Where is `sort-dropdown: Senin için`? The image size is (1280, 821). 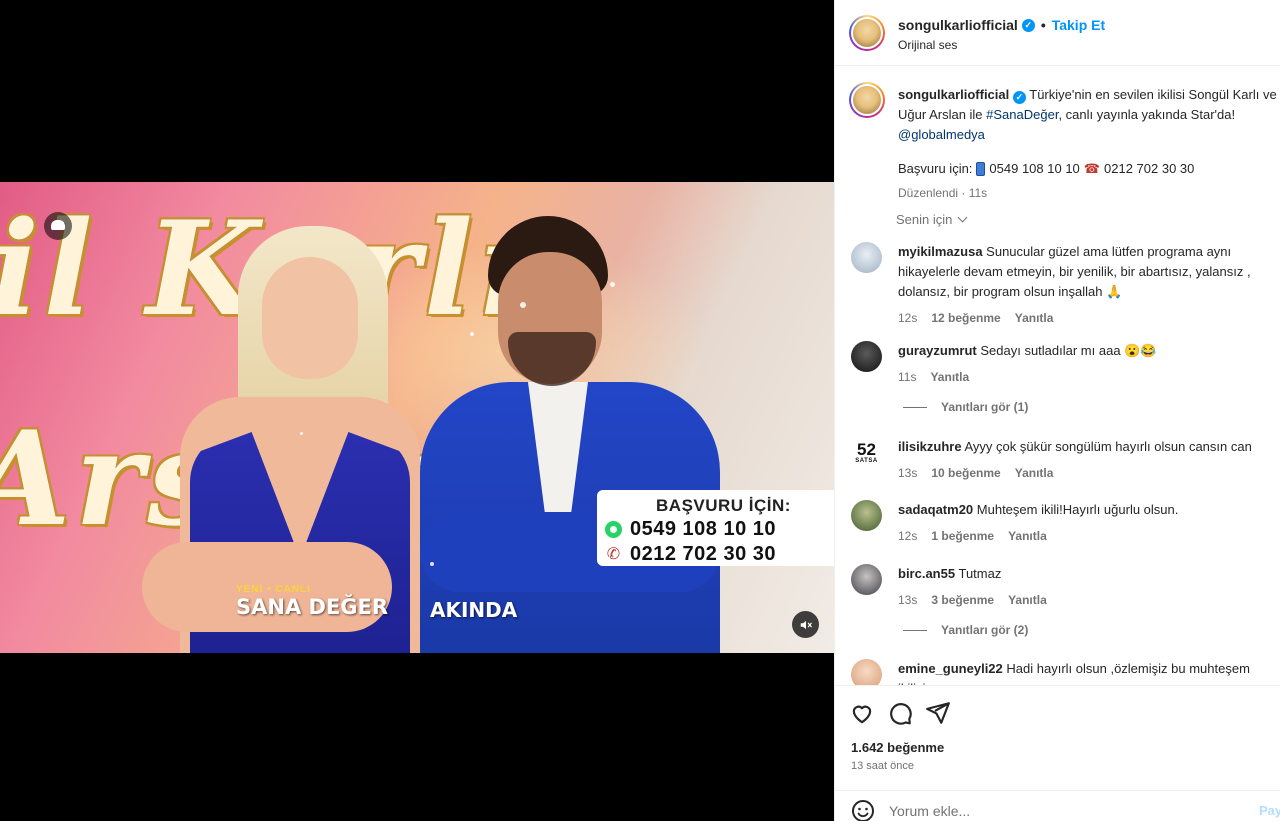
sort-dropdown: Senin için is located at coordinates (932, 219).